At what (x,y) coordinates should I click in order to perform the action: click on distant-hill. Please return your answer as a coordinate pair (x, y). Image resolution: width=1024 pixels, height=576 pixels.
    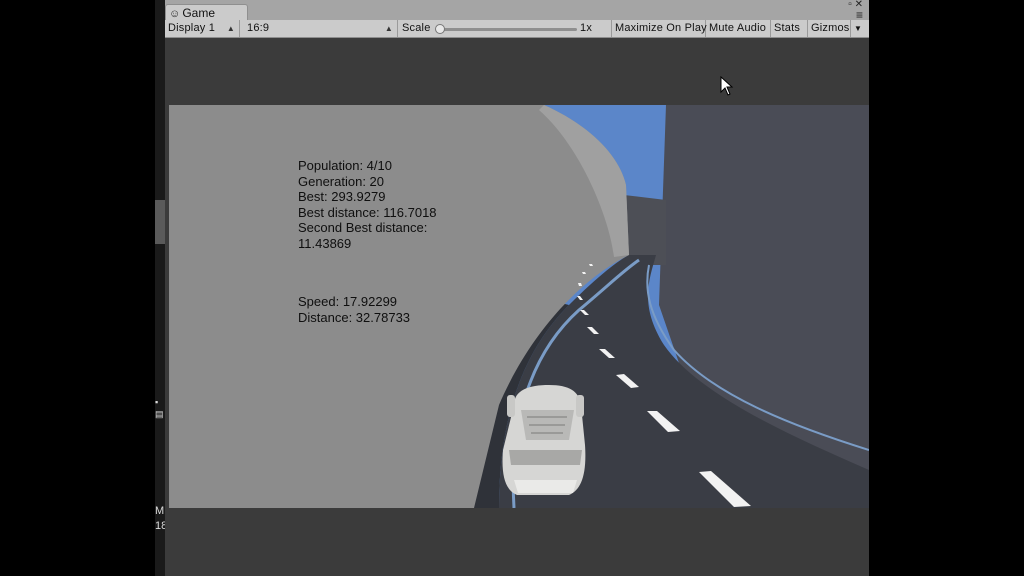
    Looking at the image, I should click on (645, 230).